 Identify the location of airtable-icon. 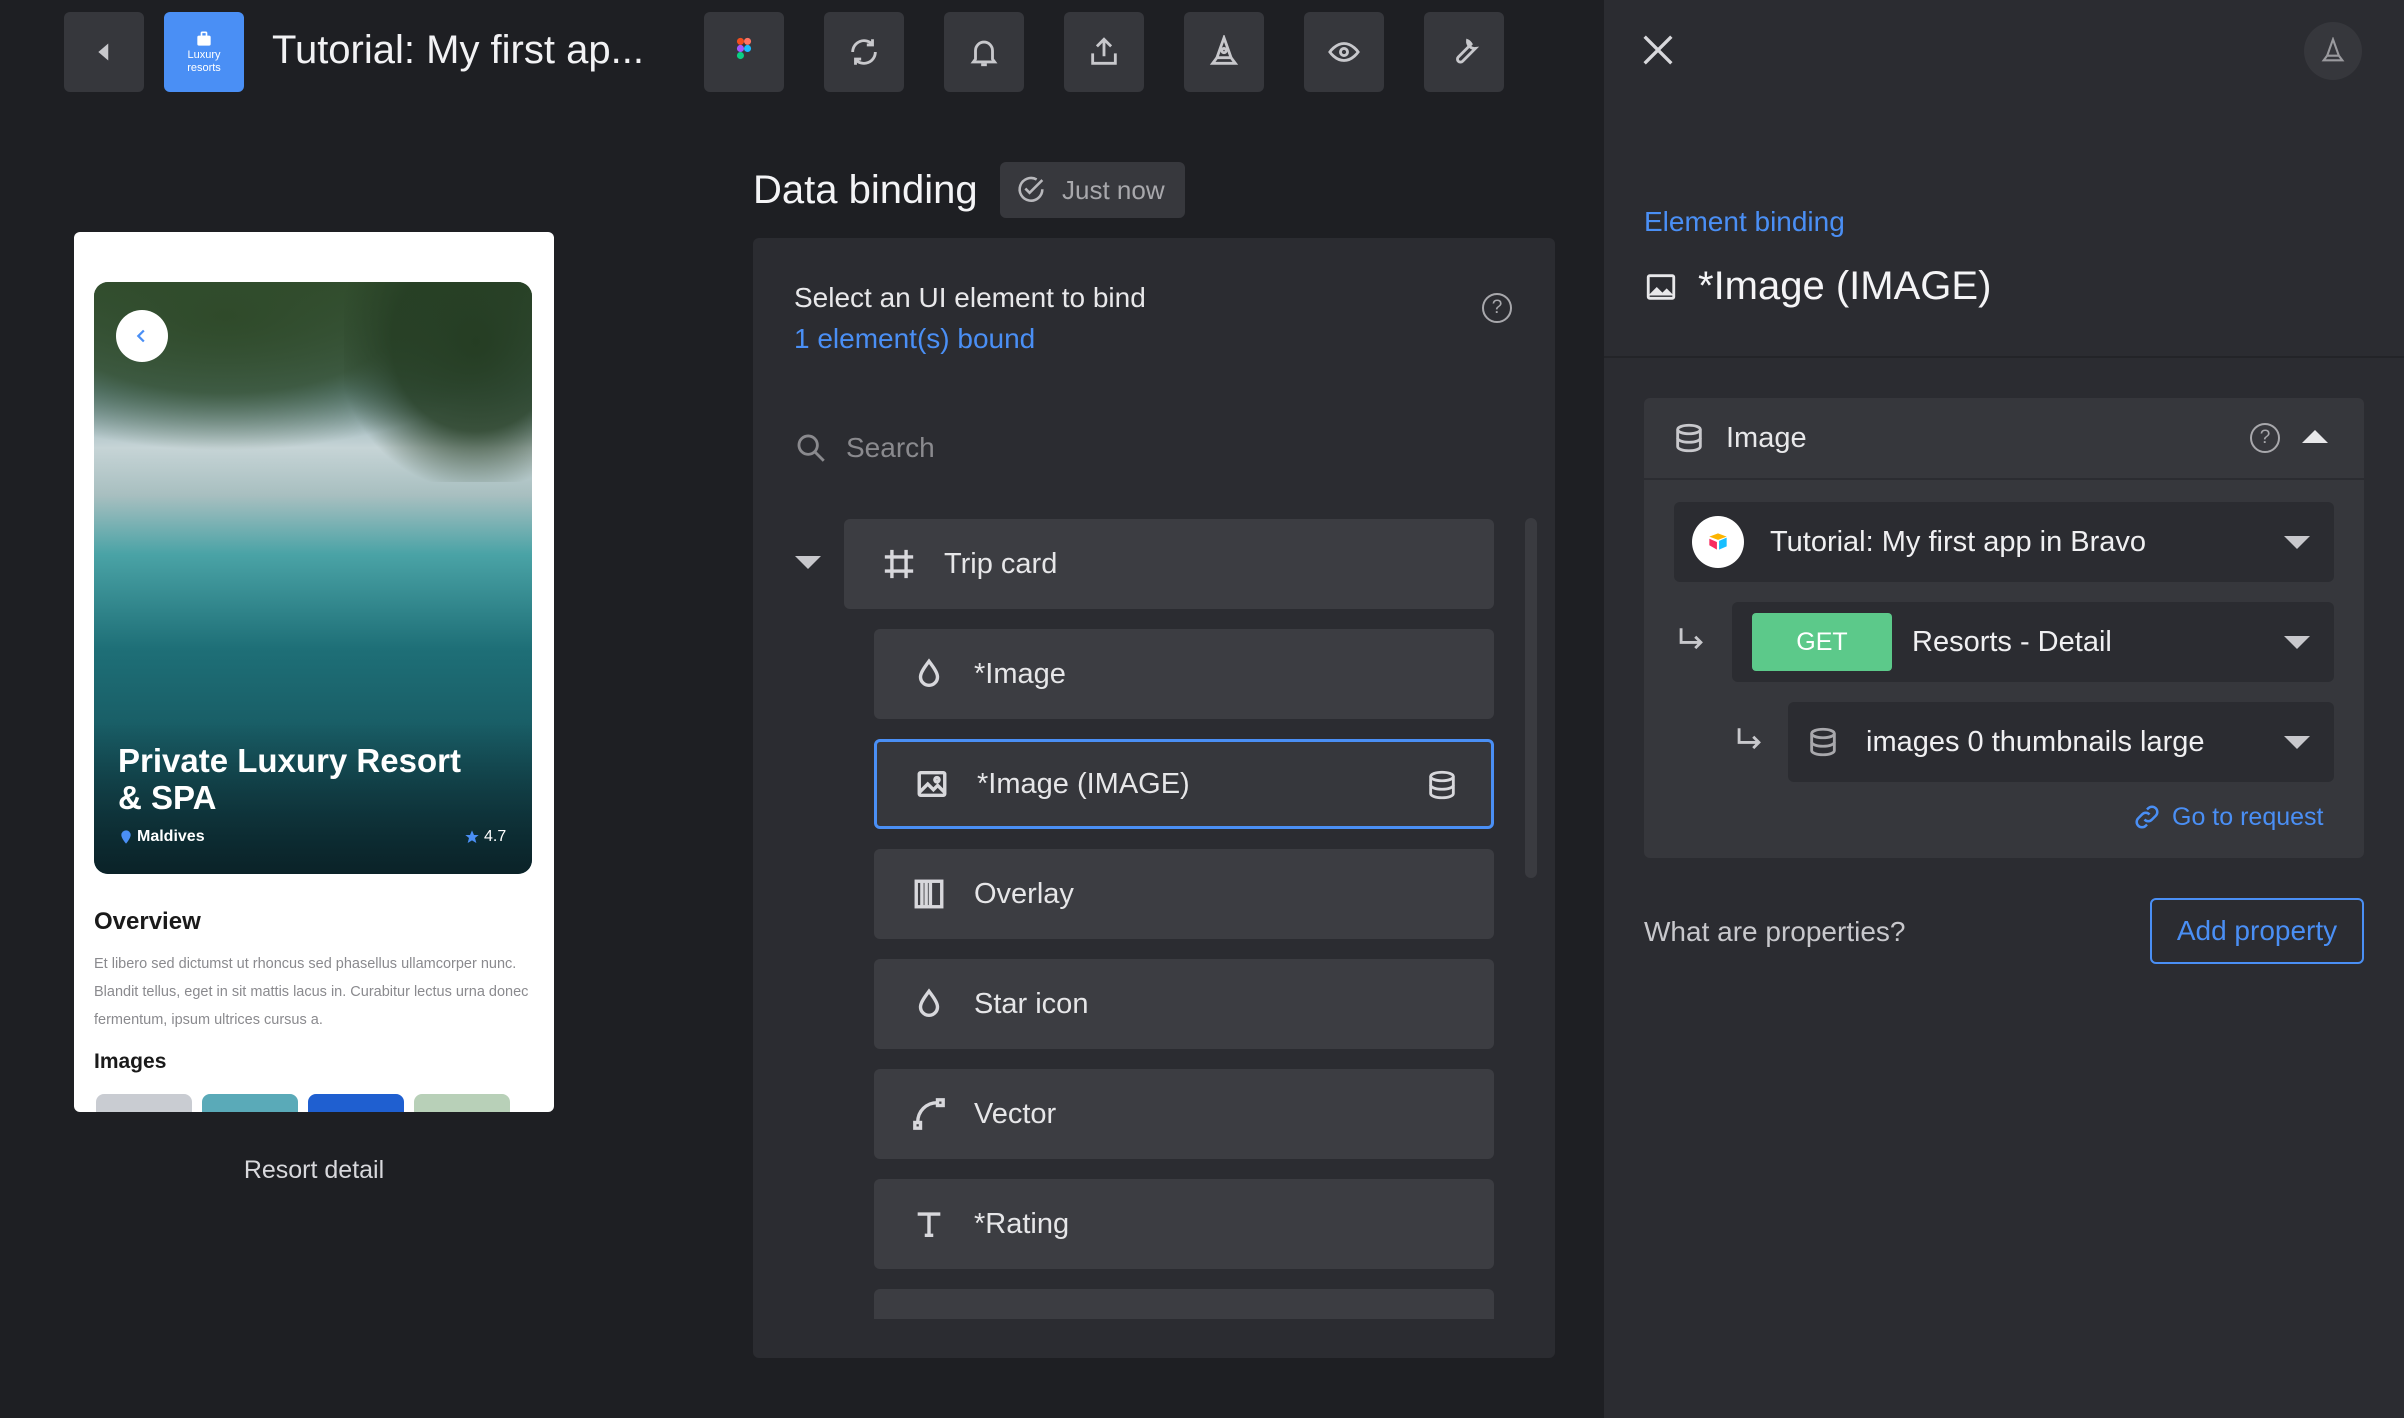
(1718, 541).